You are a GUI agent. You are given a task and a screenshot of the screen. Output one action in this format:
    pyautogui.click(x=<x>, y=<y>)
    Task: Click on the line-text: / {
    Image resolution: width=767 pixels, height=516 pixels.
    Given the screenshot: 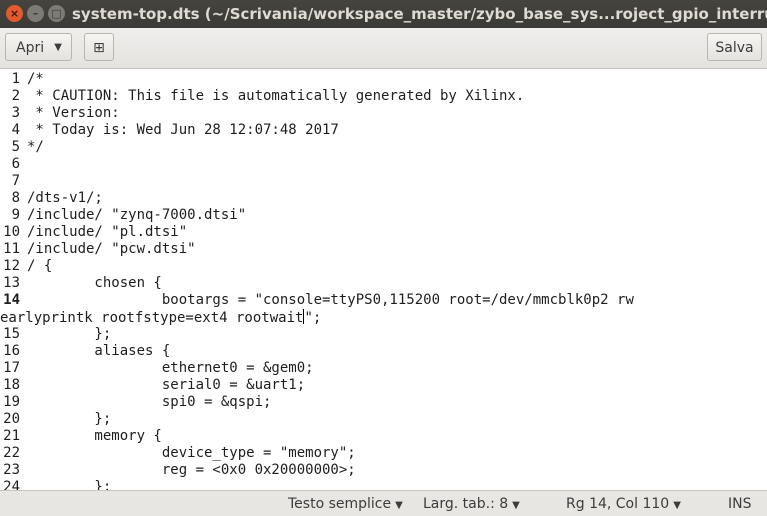 What is the action you would take?
    pyautogui.click(x=40, y=266)
    